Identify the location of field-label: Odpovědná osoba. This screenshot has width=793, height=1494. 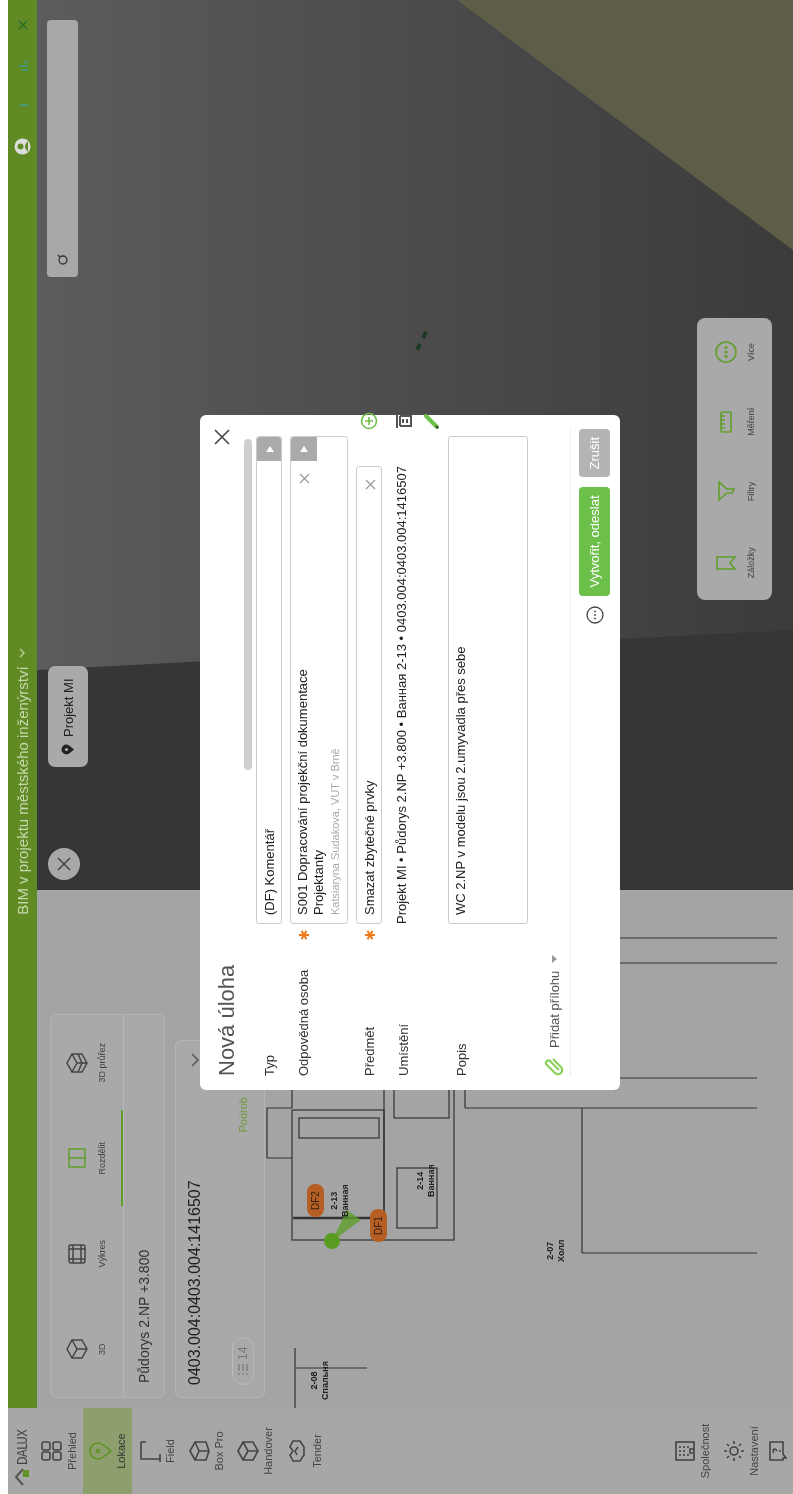
(303, 1022).